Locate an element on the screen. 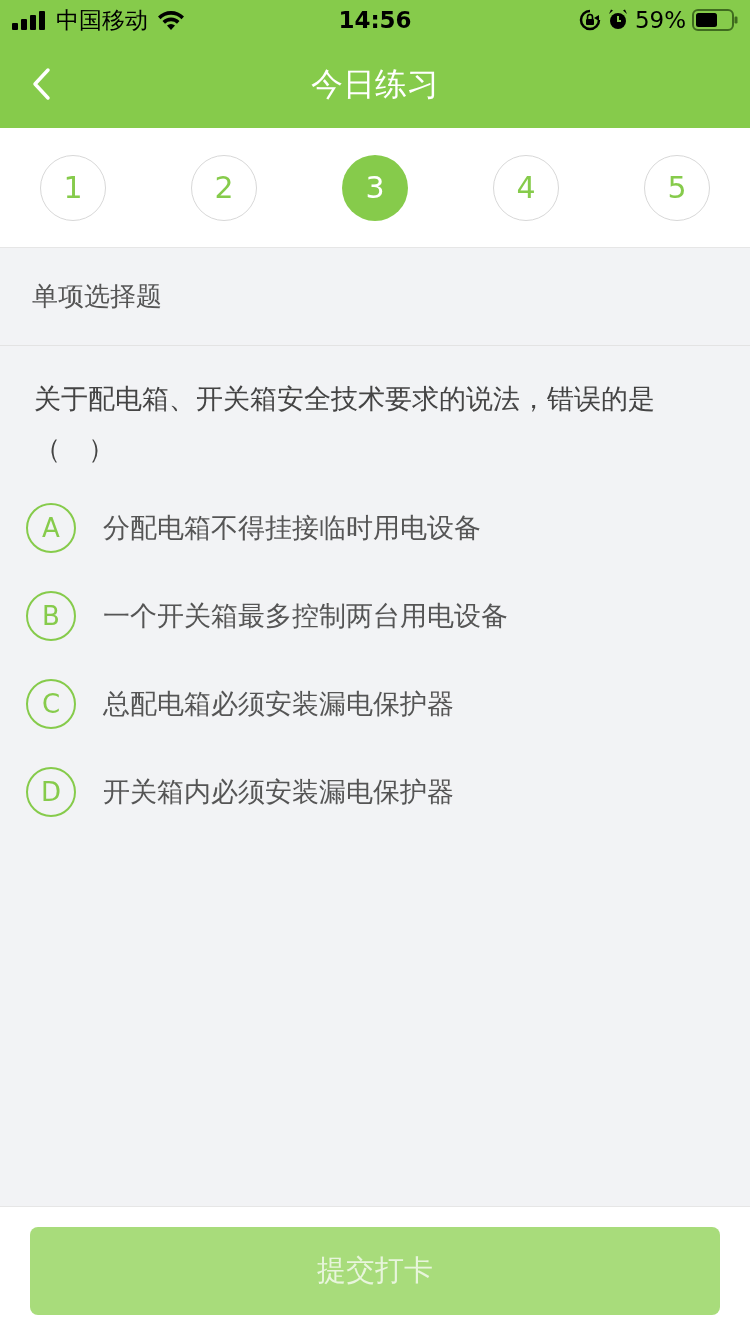 This screenshot has height=1334, width=750. question-number-tab: 4 is located at coordinates (526, 187).